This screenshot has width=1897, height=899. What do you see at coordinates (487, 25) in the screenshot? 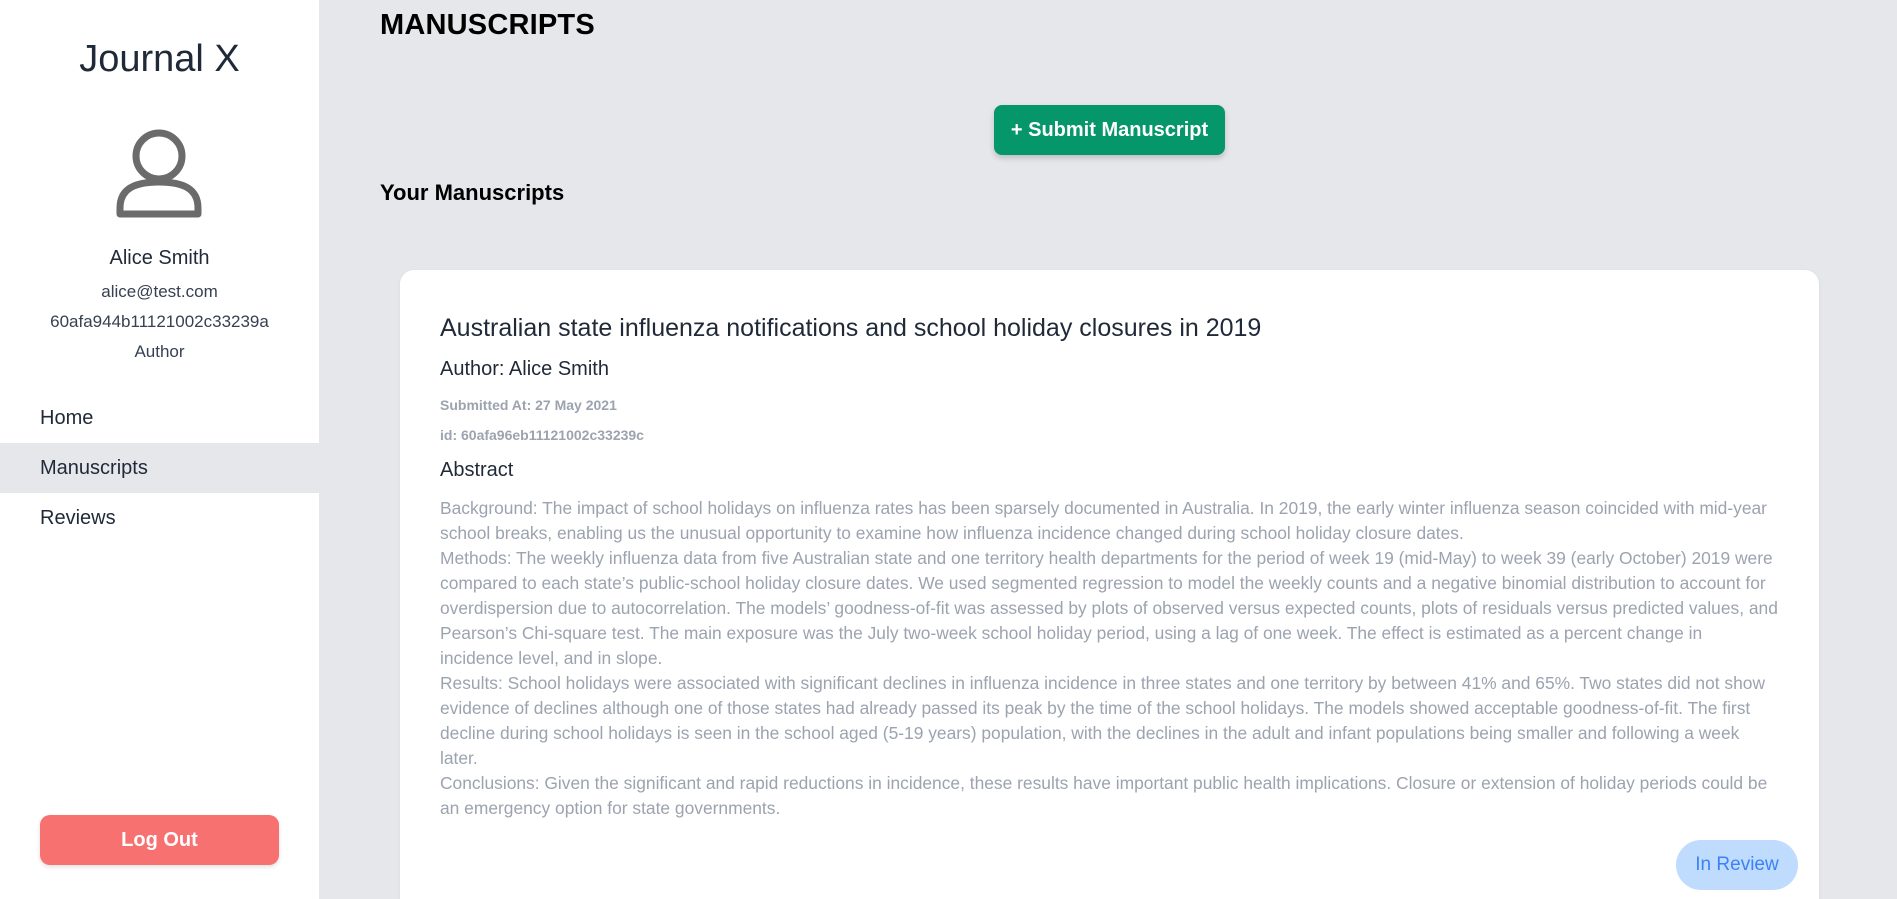
I see `page-title: MANUSCRIPTS` at bounding box center [487, 25].